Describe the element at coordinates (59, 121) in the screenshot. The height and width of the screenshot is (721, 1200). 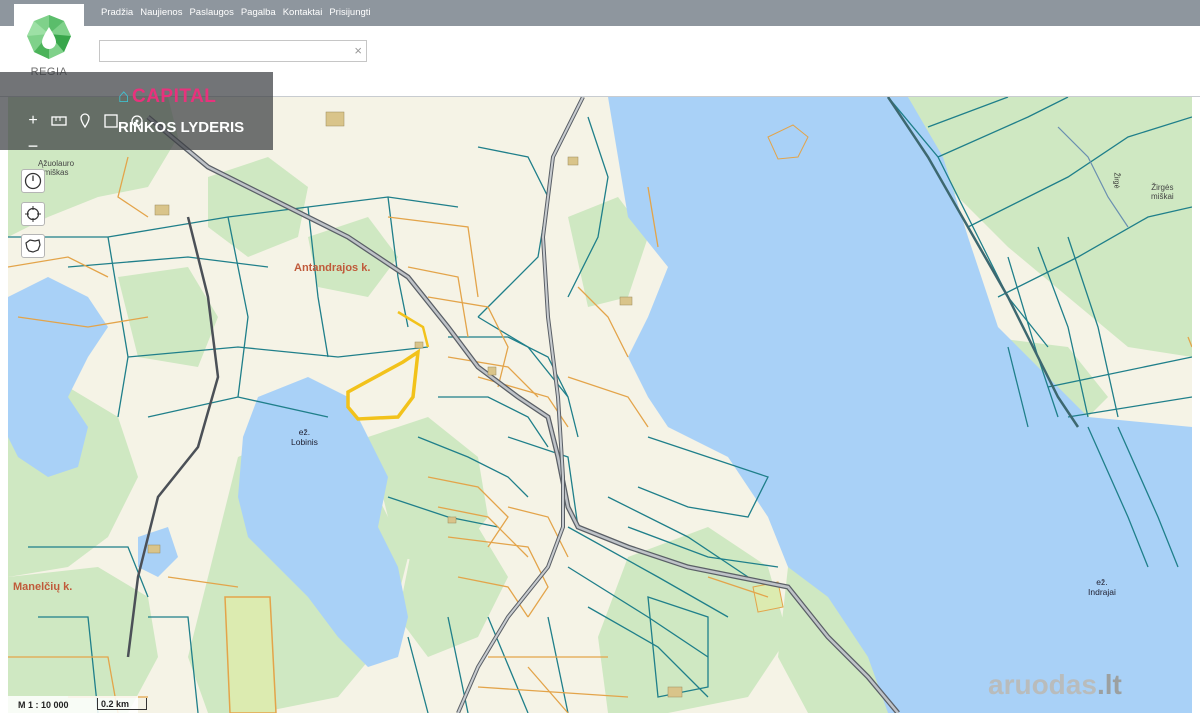
I see `measure-icon` at that location.